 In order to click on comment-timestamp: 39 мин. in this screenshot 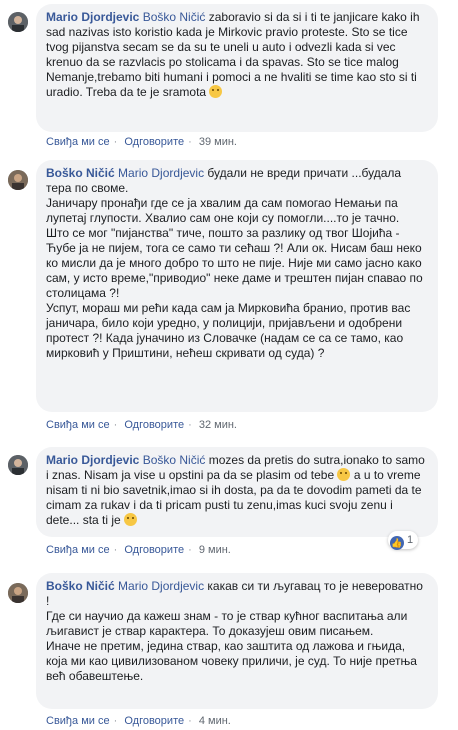, I will do `click(218, 142)`.